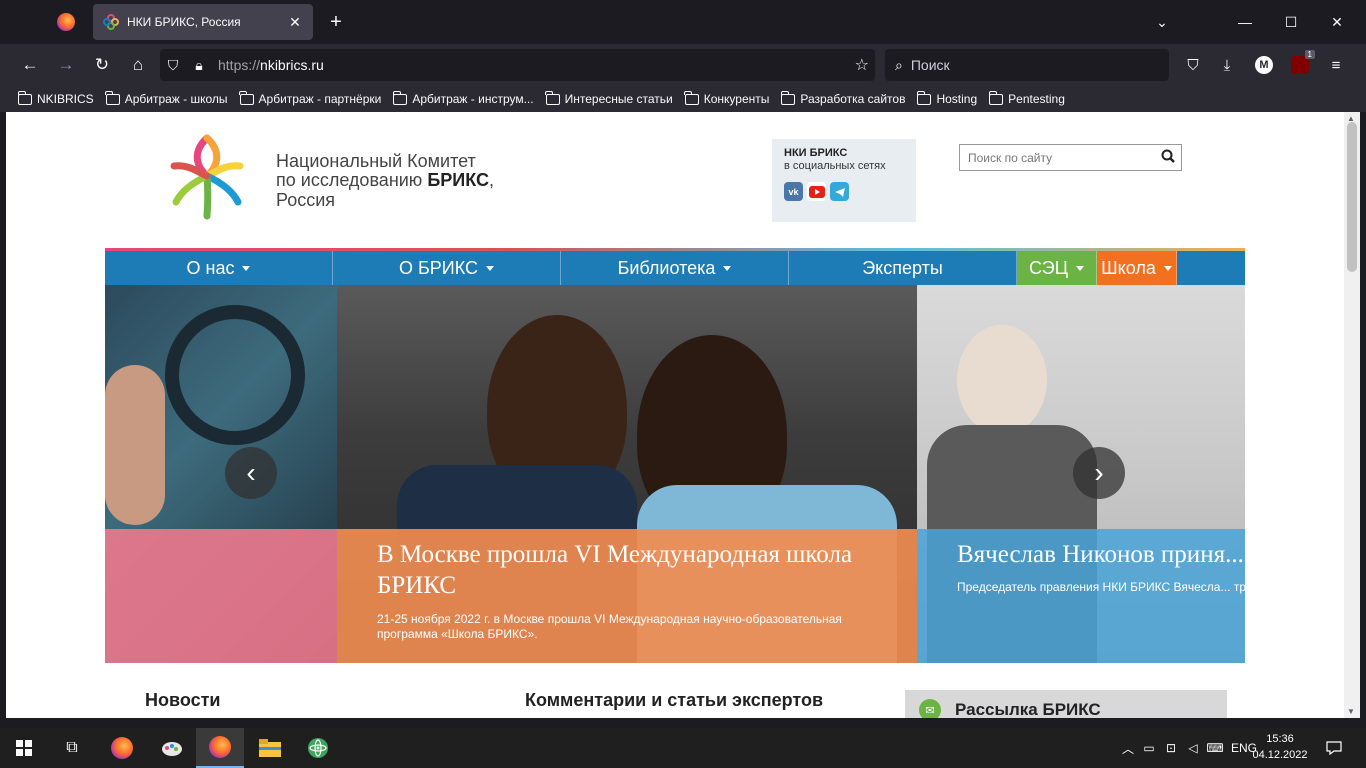  I want to click on extension-badge-count: 1, so click(1309, 54).